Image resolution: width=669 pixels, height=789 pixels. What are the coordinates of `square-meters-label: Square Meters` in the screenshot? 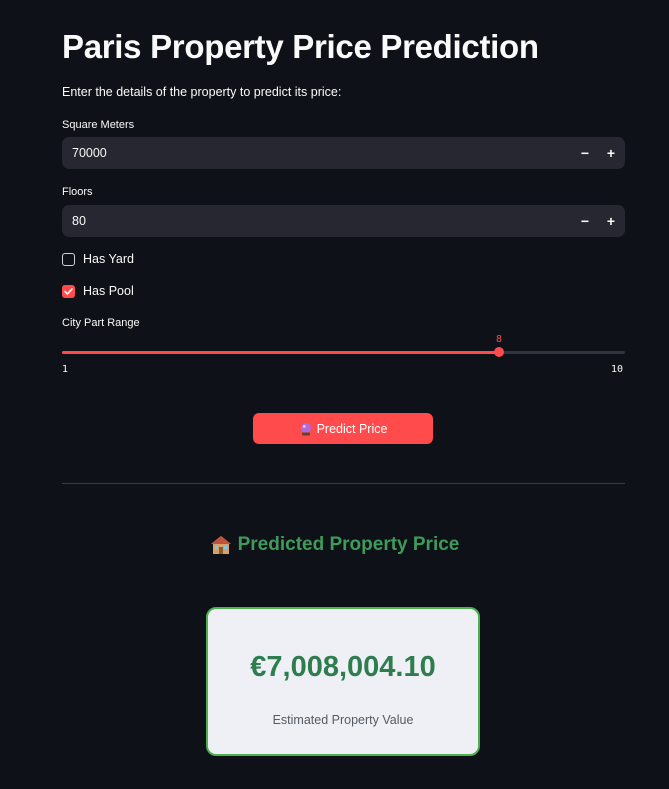 It's located at (98, 125).